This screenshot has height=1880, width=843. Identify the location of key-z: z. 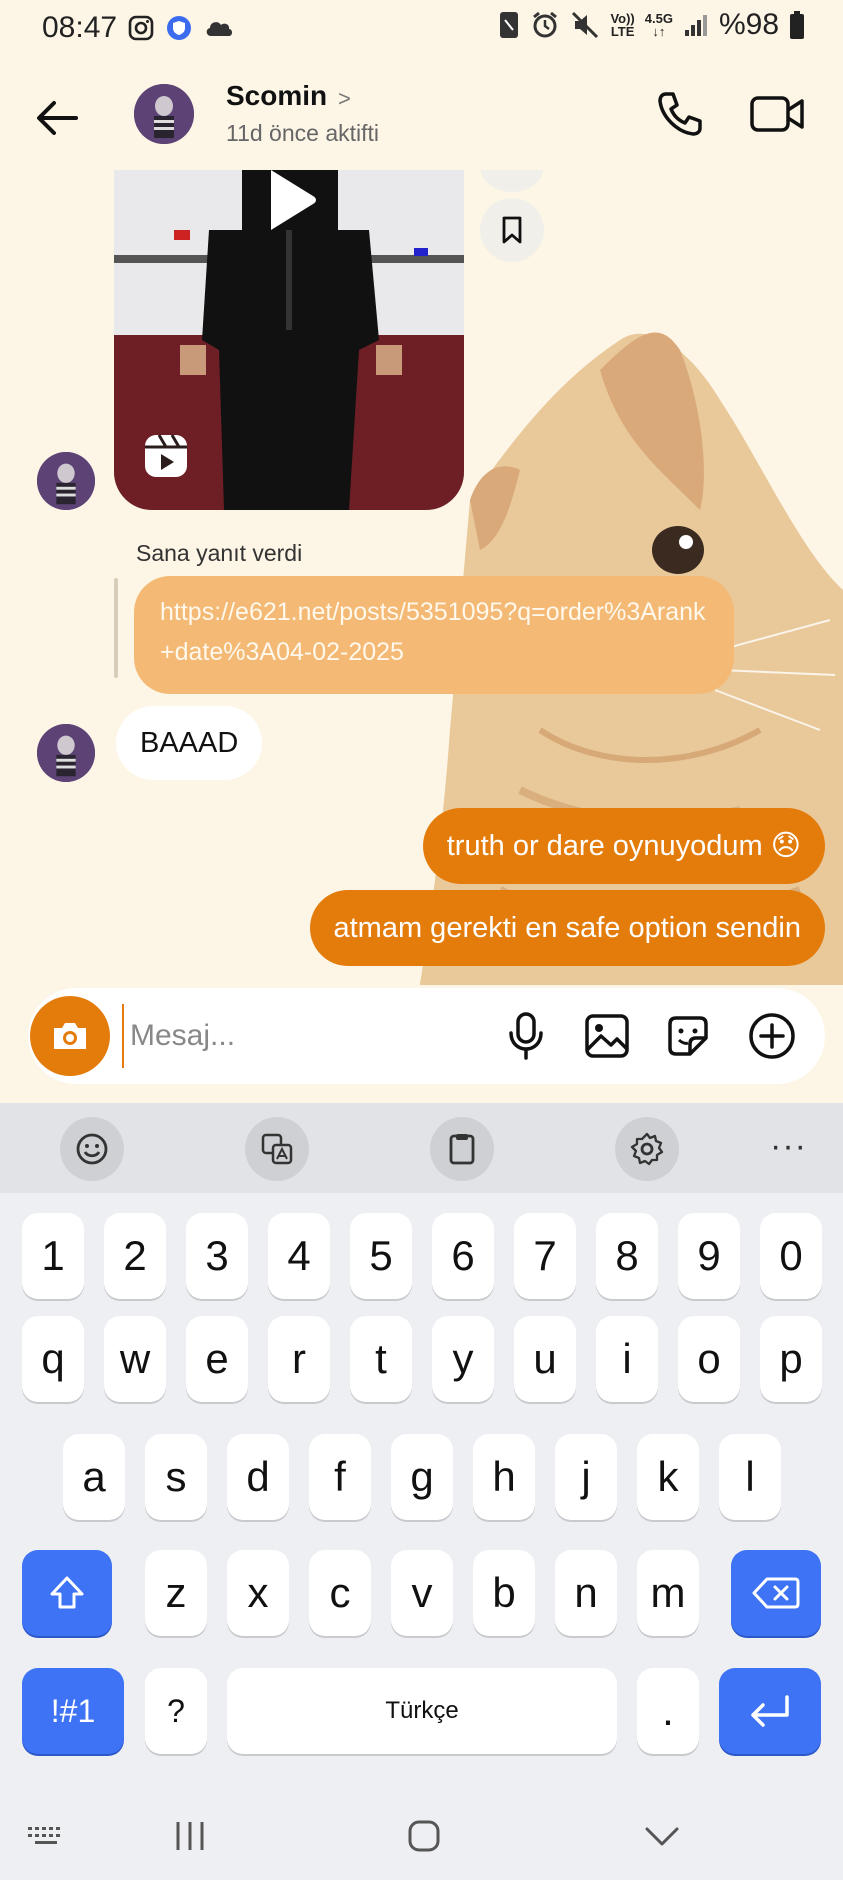
(176, 1593).